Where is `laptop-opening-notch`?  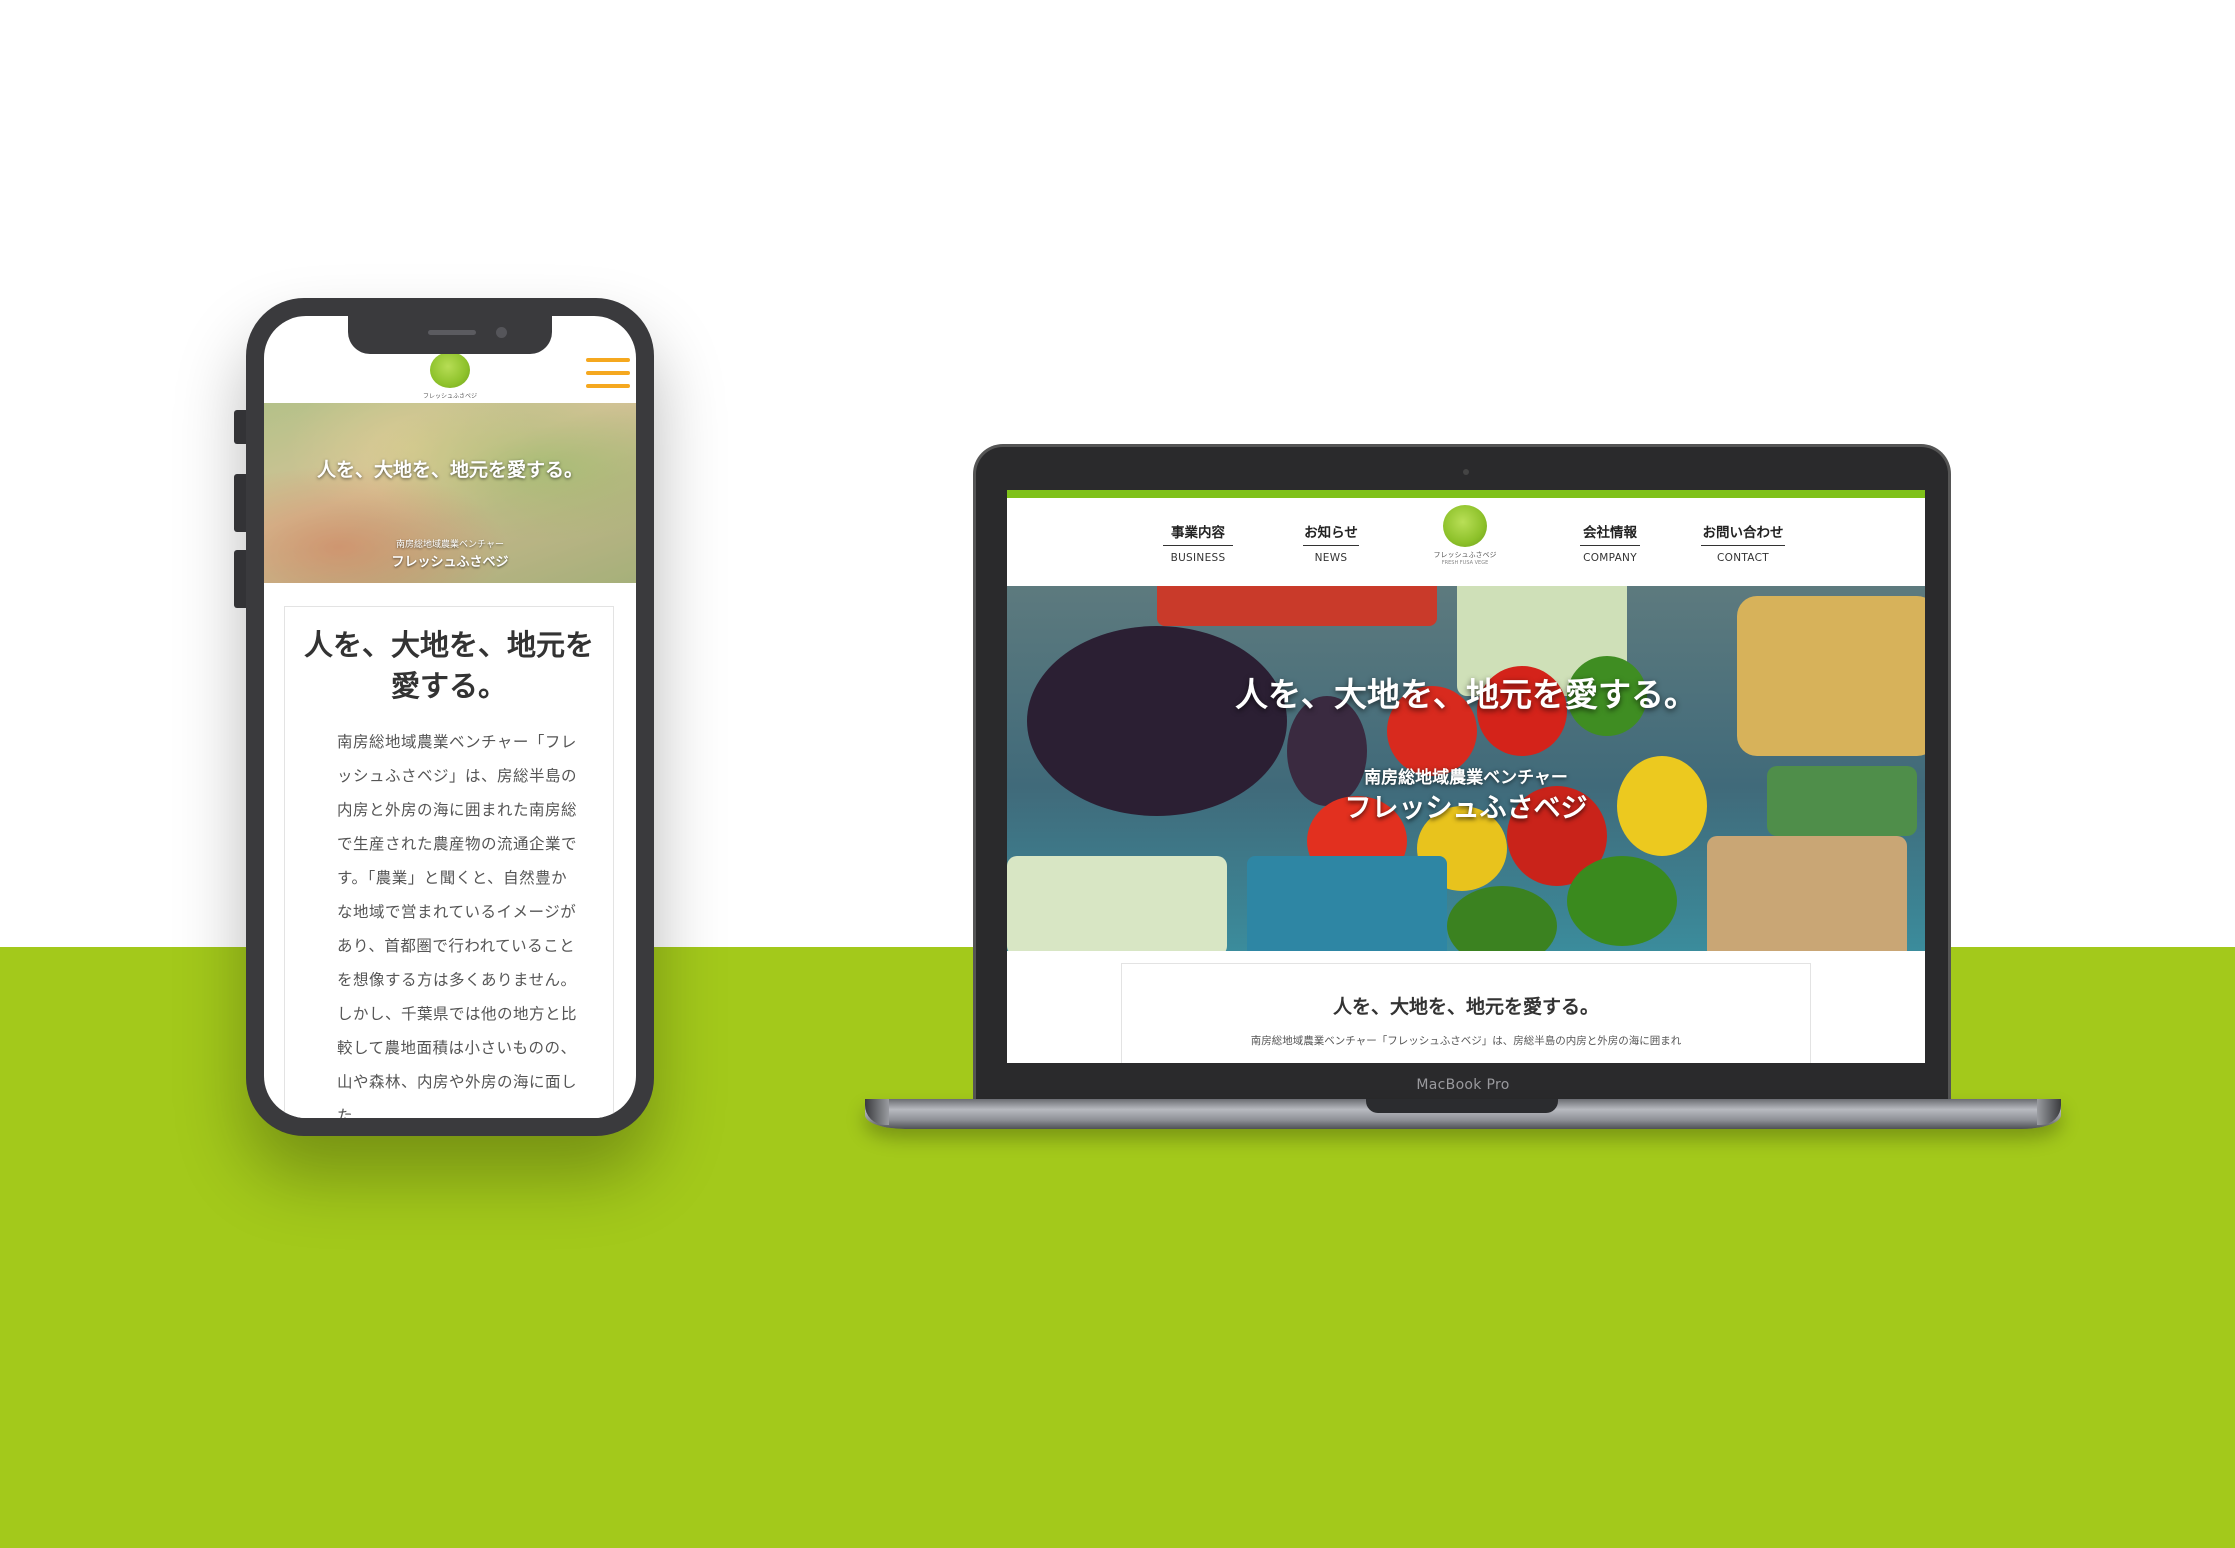
laptop-opening-notch is located at coordinates (1462, 1106).